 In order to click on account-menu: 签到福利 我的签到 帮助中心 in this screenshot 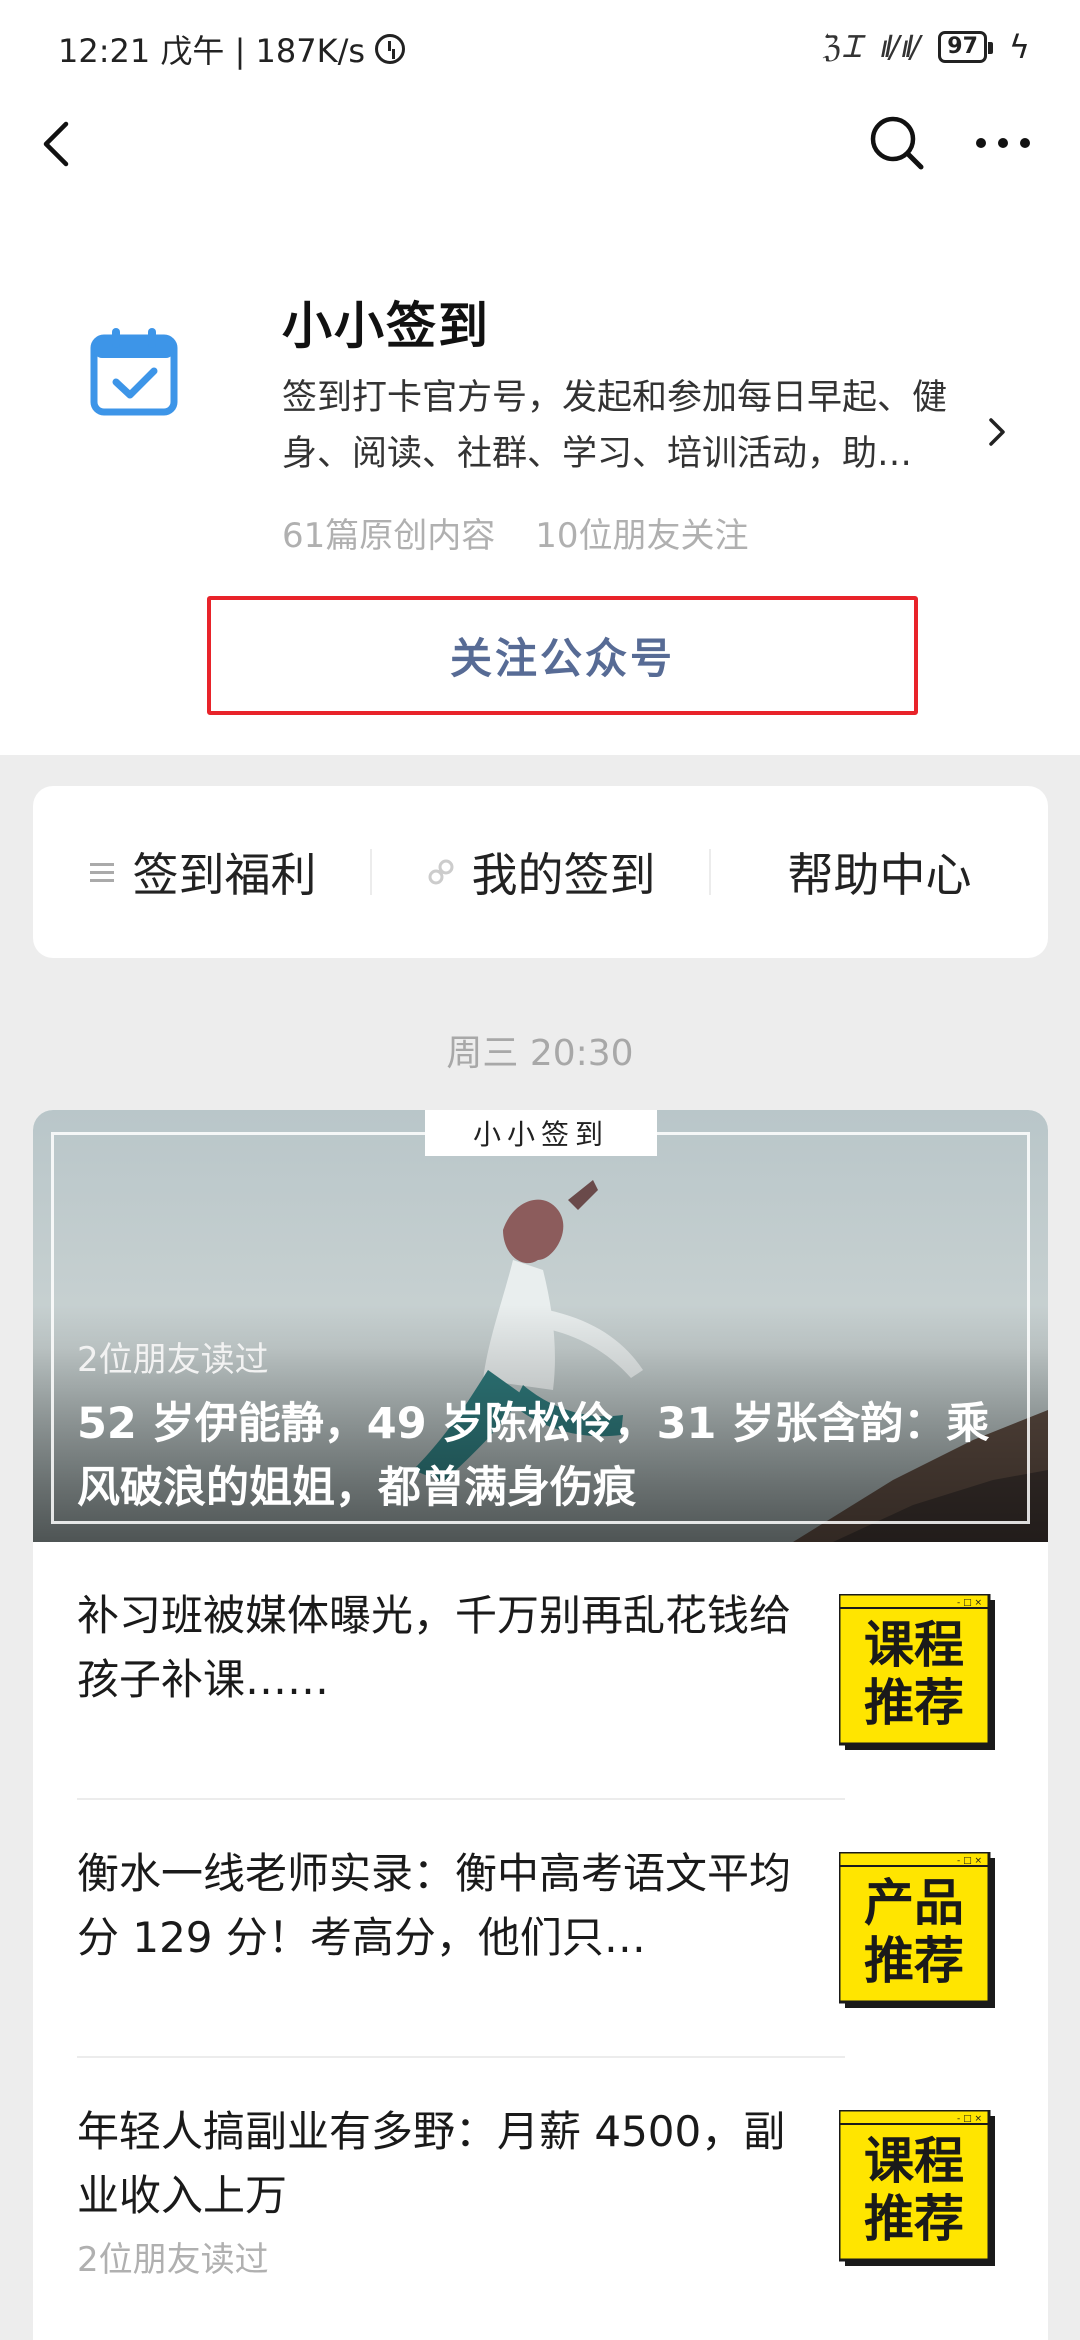, I will do `click(540, 872)`.